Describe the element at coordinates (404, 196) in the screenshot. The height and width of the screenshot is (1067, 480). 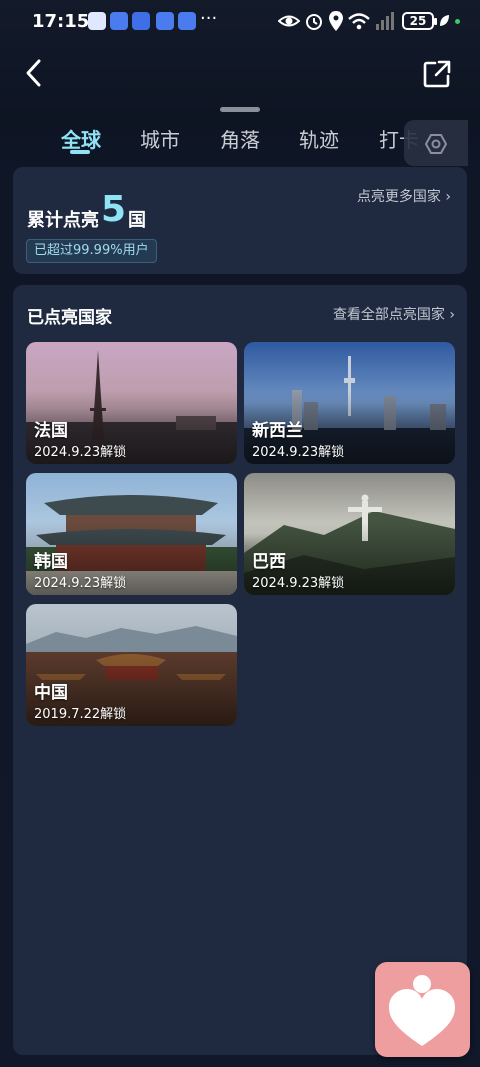
I see `light-more-countries-link: 点亮更多国家 ›` at that location.